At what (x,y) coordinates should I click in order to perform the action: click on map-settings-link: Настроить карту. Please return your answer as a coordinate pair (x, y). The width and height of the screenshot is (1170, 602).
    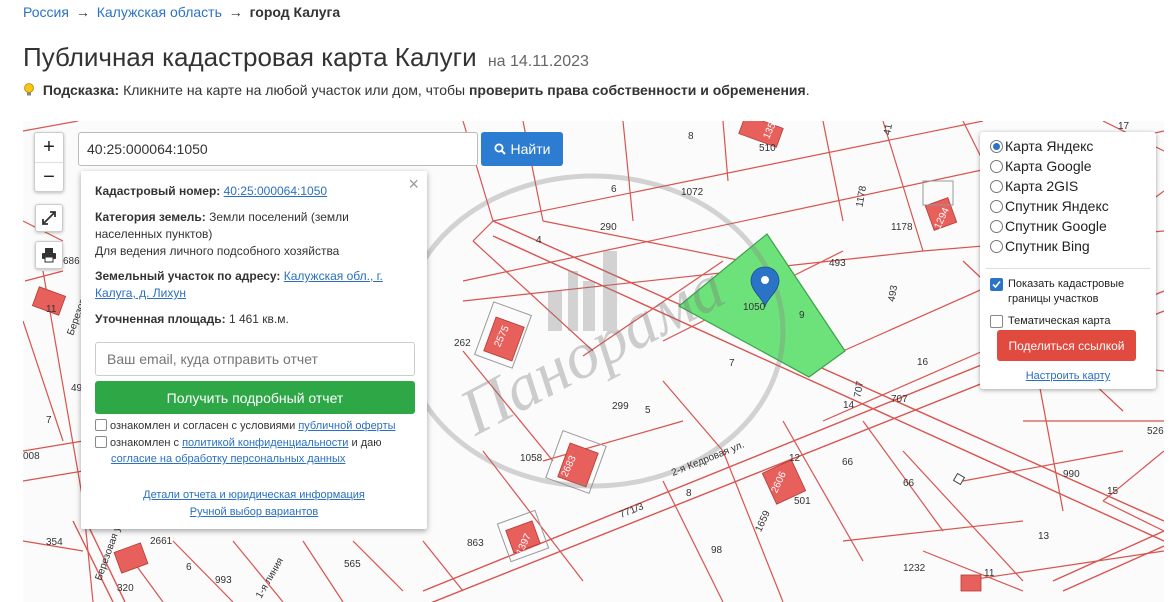
    Looking at the image, I should click on (1068, 376).